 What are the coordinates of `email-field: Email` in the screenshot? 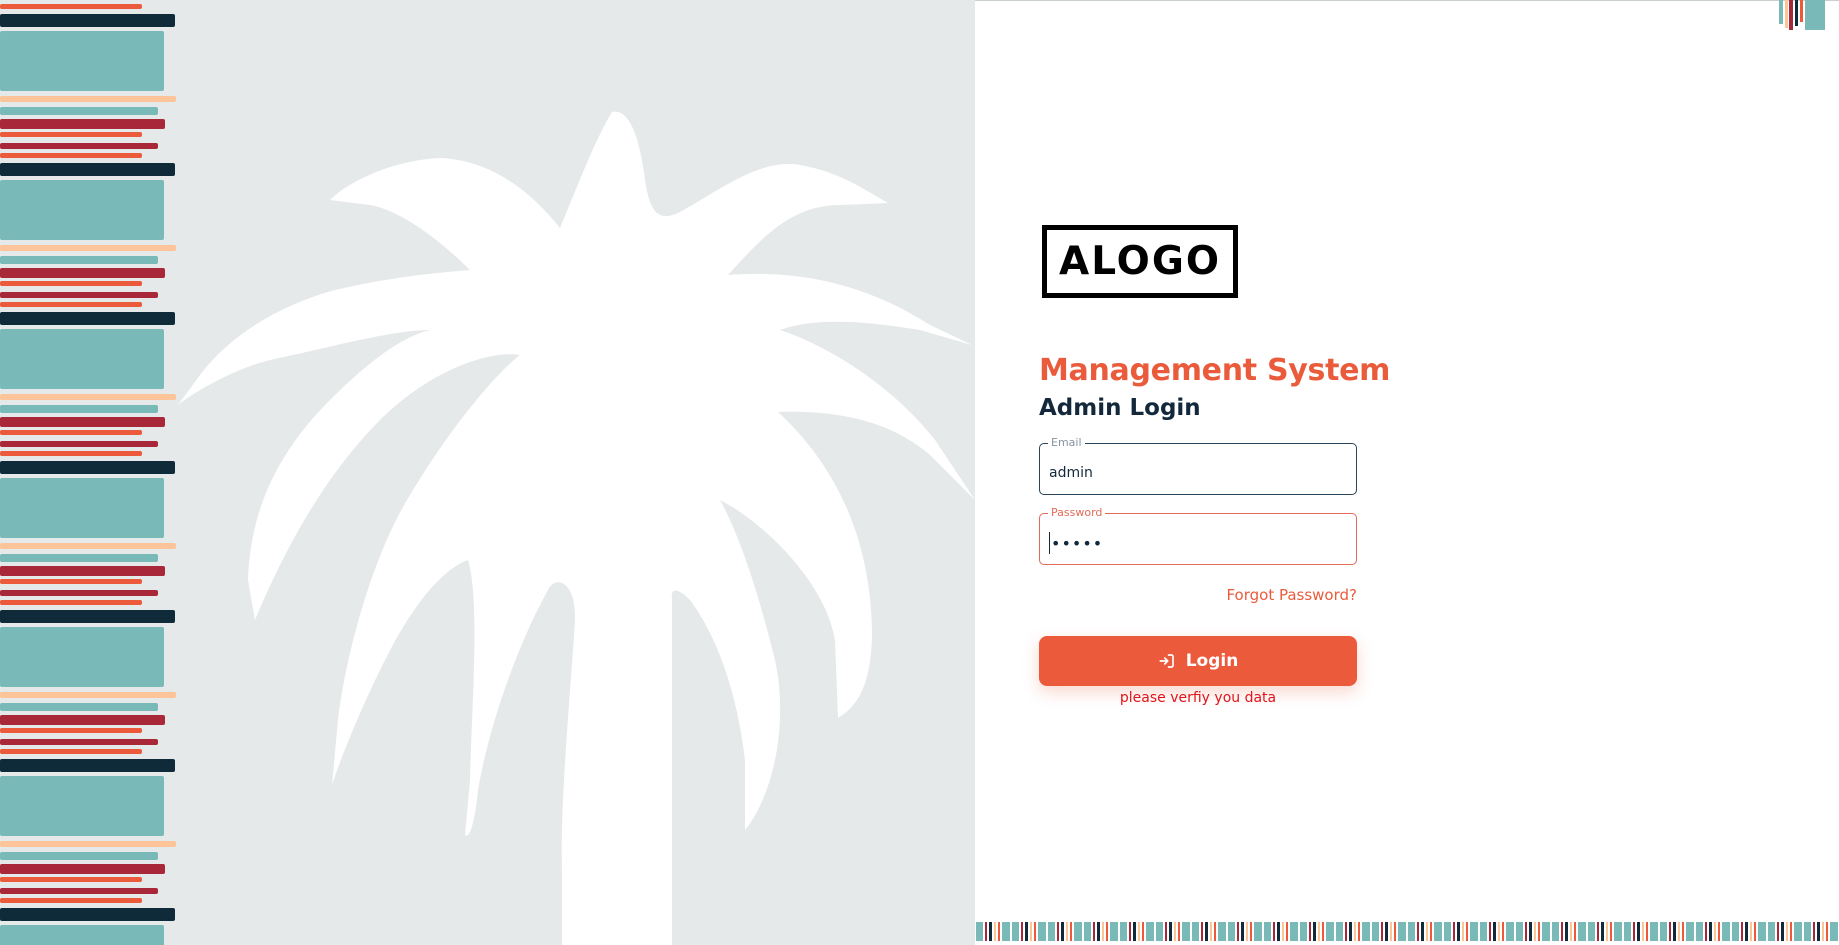 It's located at (1198, 465).